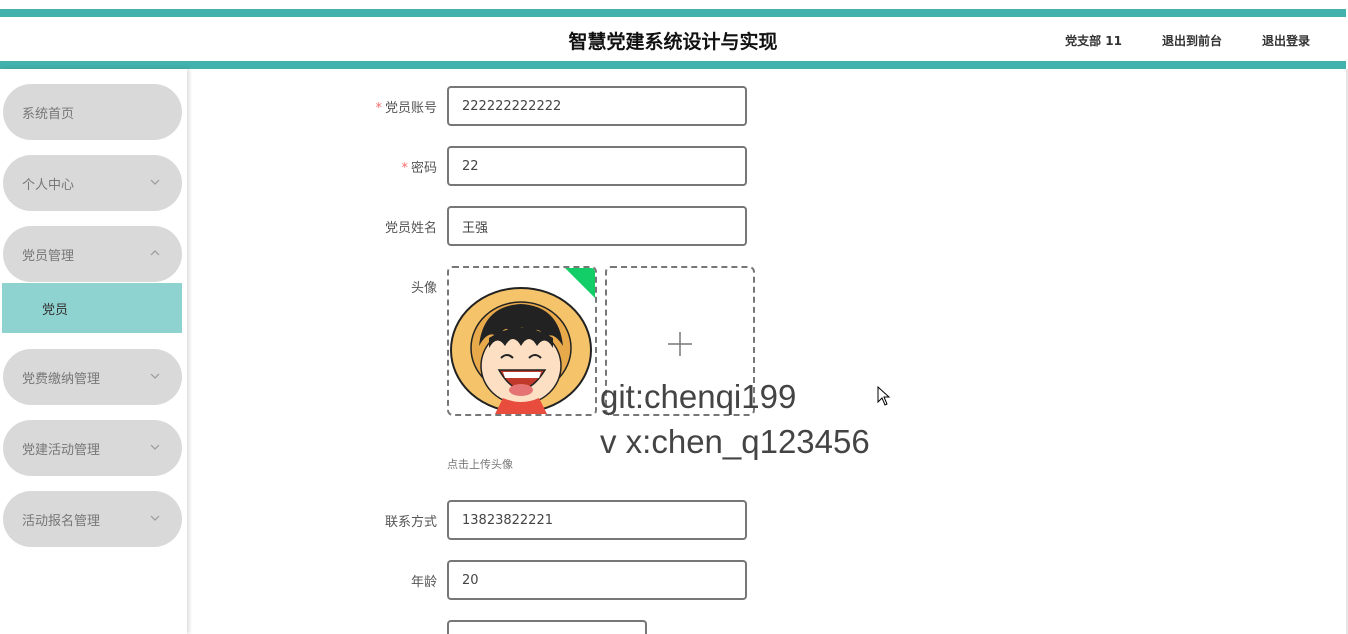 This screenshot has height=634, width=1348. I want to click on watermark-line-1: git:chenqi199, so click(698, 396).